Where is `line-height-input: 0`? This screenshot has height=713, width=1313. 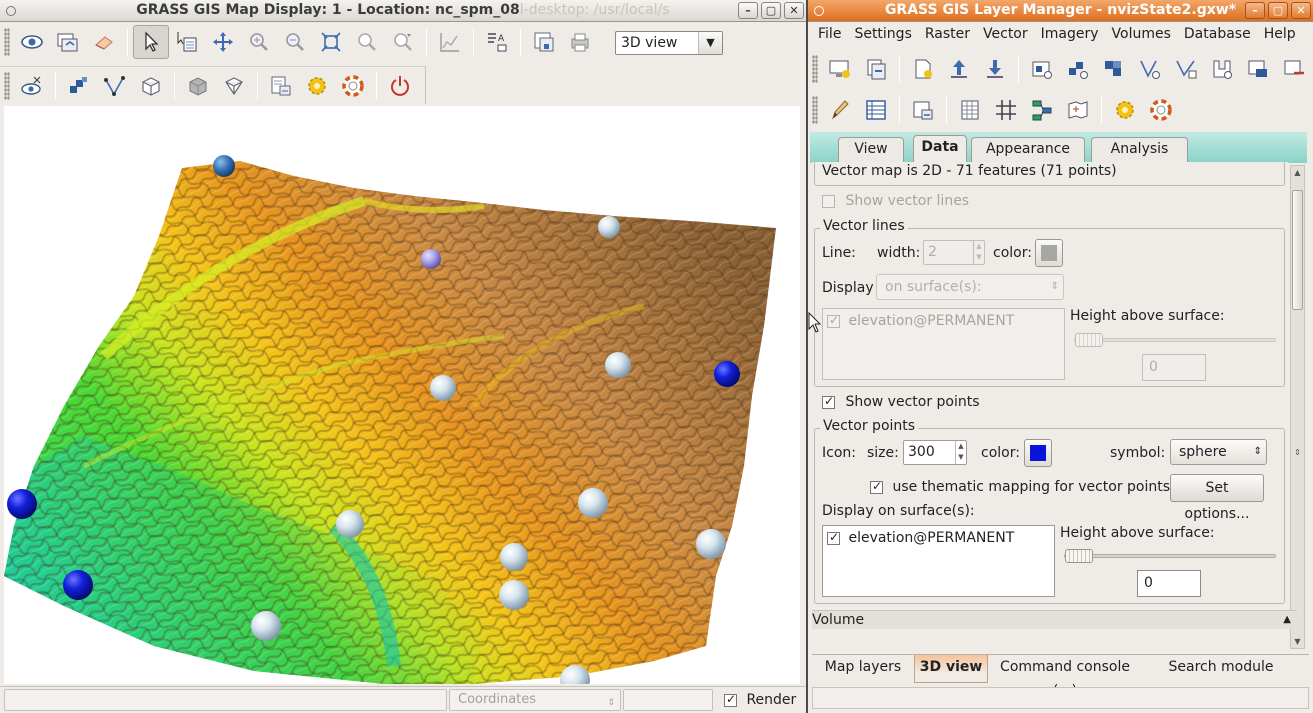
line-height-input: 0 is located at coordinates (1174, 367).